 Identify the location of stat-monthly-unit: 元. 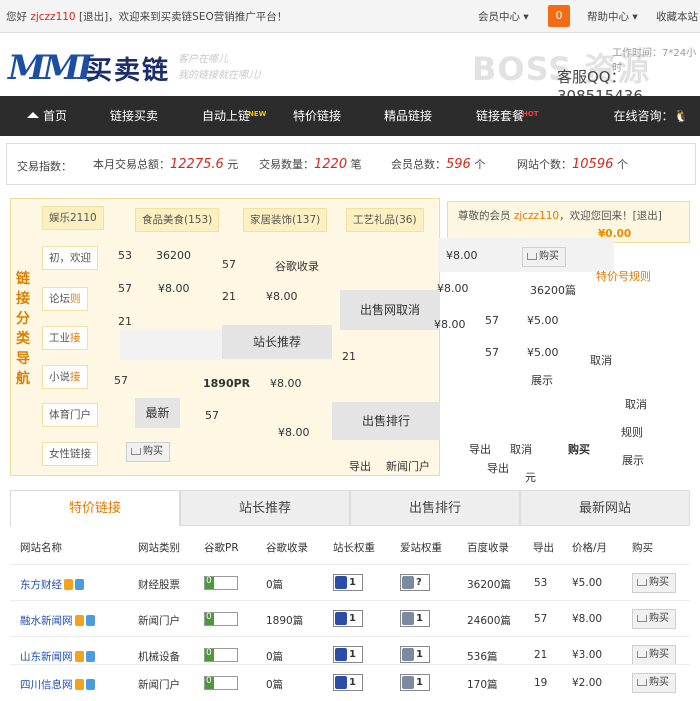
(233, 164).